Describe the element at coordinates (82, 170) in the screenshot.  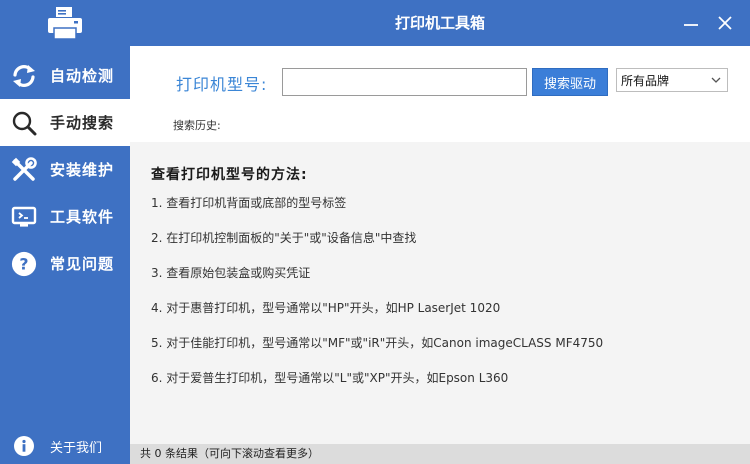
I see `sidebar-item-label: 安装维护` at that location.